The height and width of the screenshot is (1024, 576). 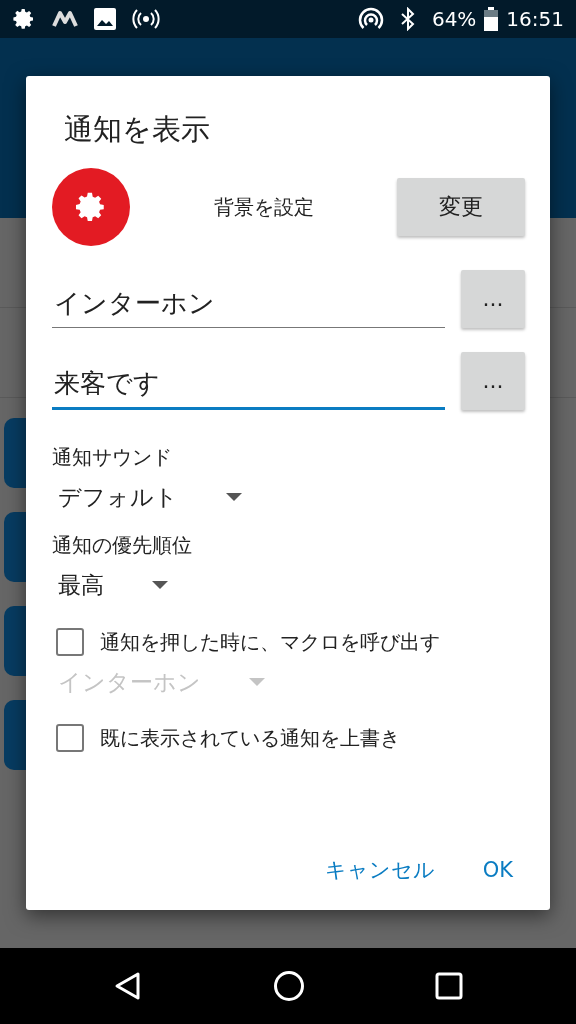 I want to click on recents-icon, so click(x=449, y=986).